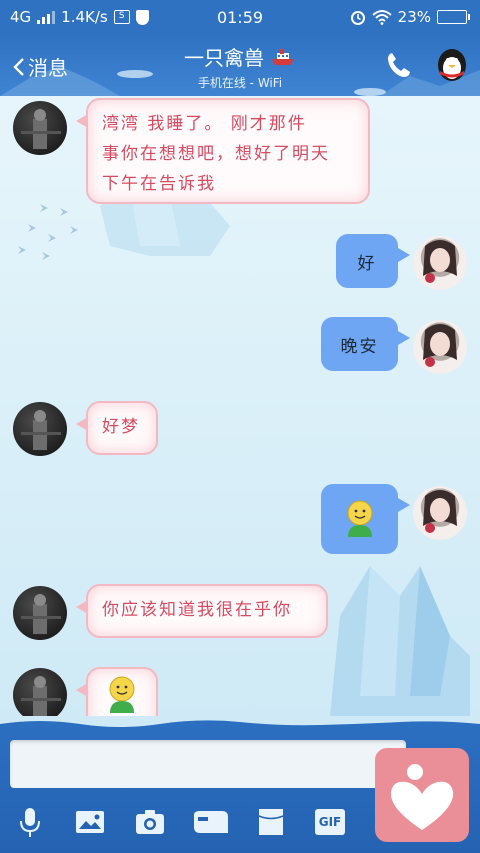 This screenshot has height=853, width=480. I want to click on heart-person-icon, so click(422, 797).